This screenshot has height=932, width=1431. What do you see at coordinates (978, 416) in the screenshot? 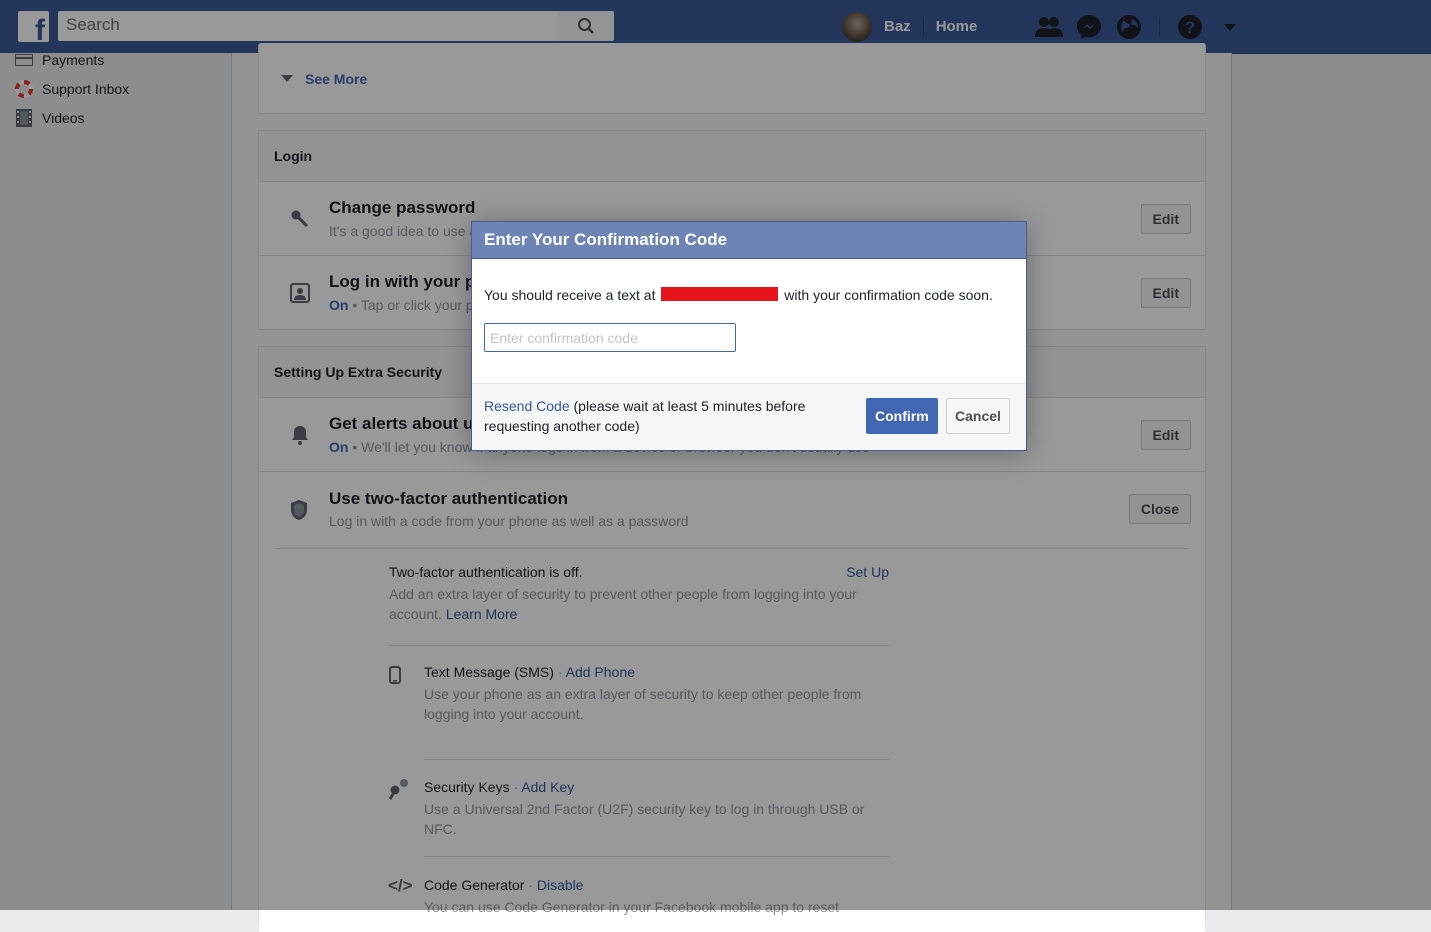
I see `cancel-button: Cancel` at bounding box center [978, 416].